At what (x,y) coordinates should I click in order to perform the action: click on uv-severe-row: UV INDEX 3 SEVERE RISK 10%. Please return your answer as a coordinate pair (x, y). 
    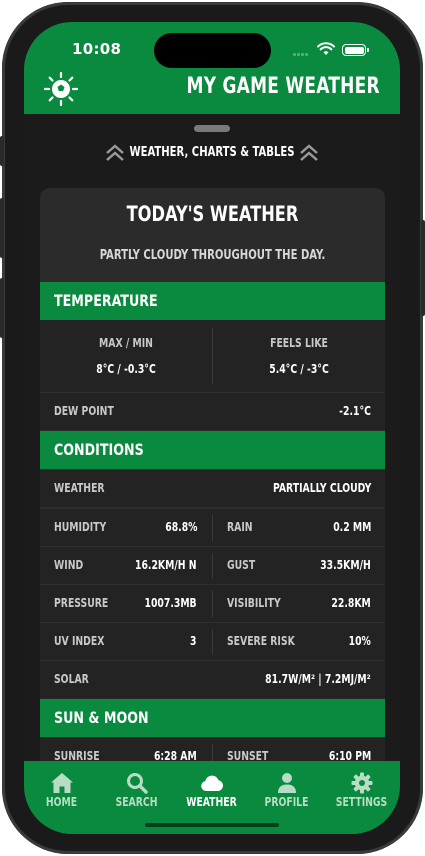
    Looking at the image, I should click on (212, 641).